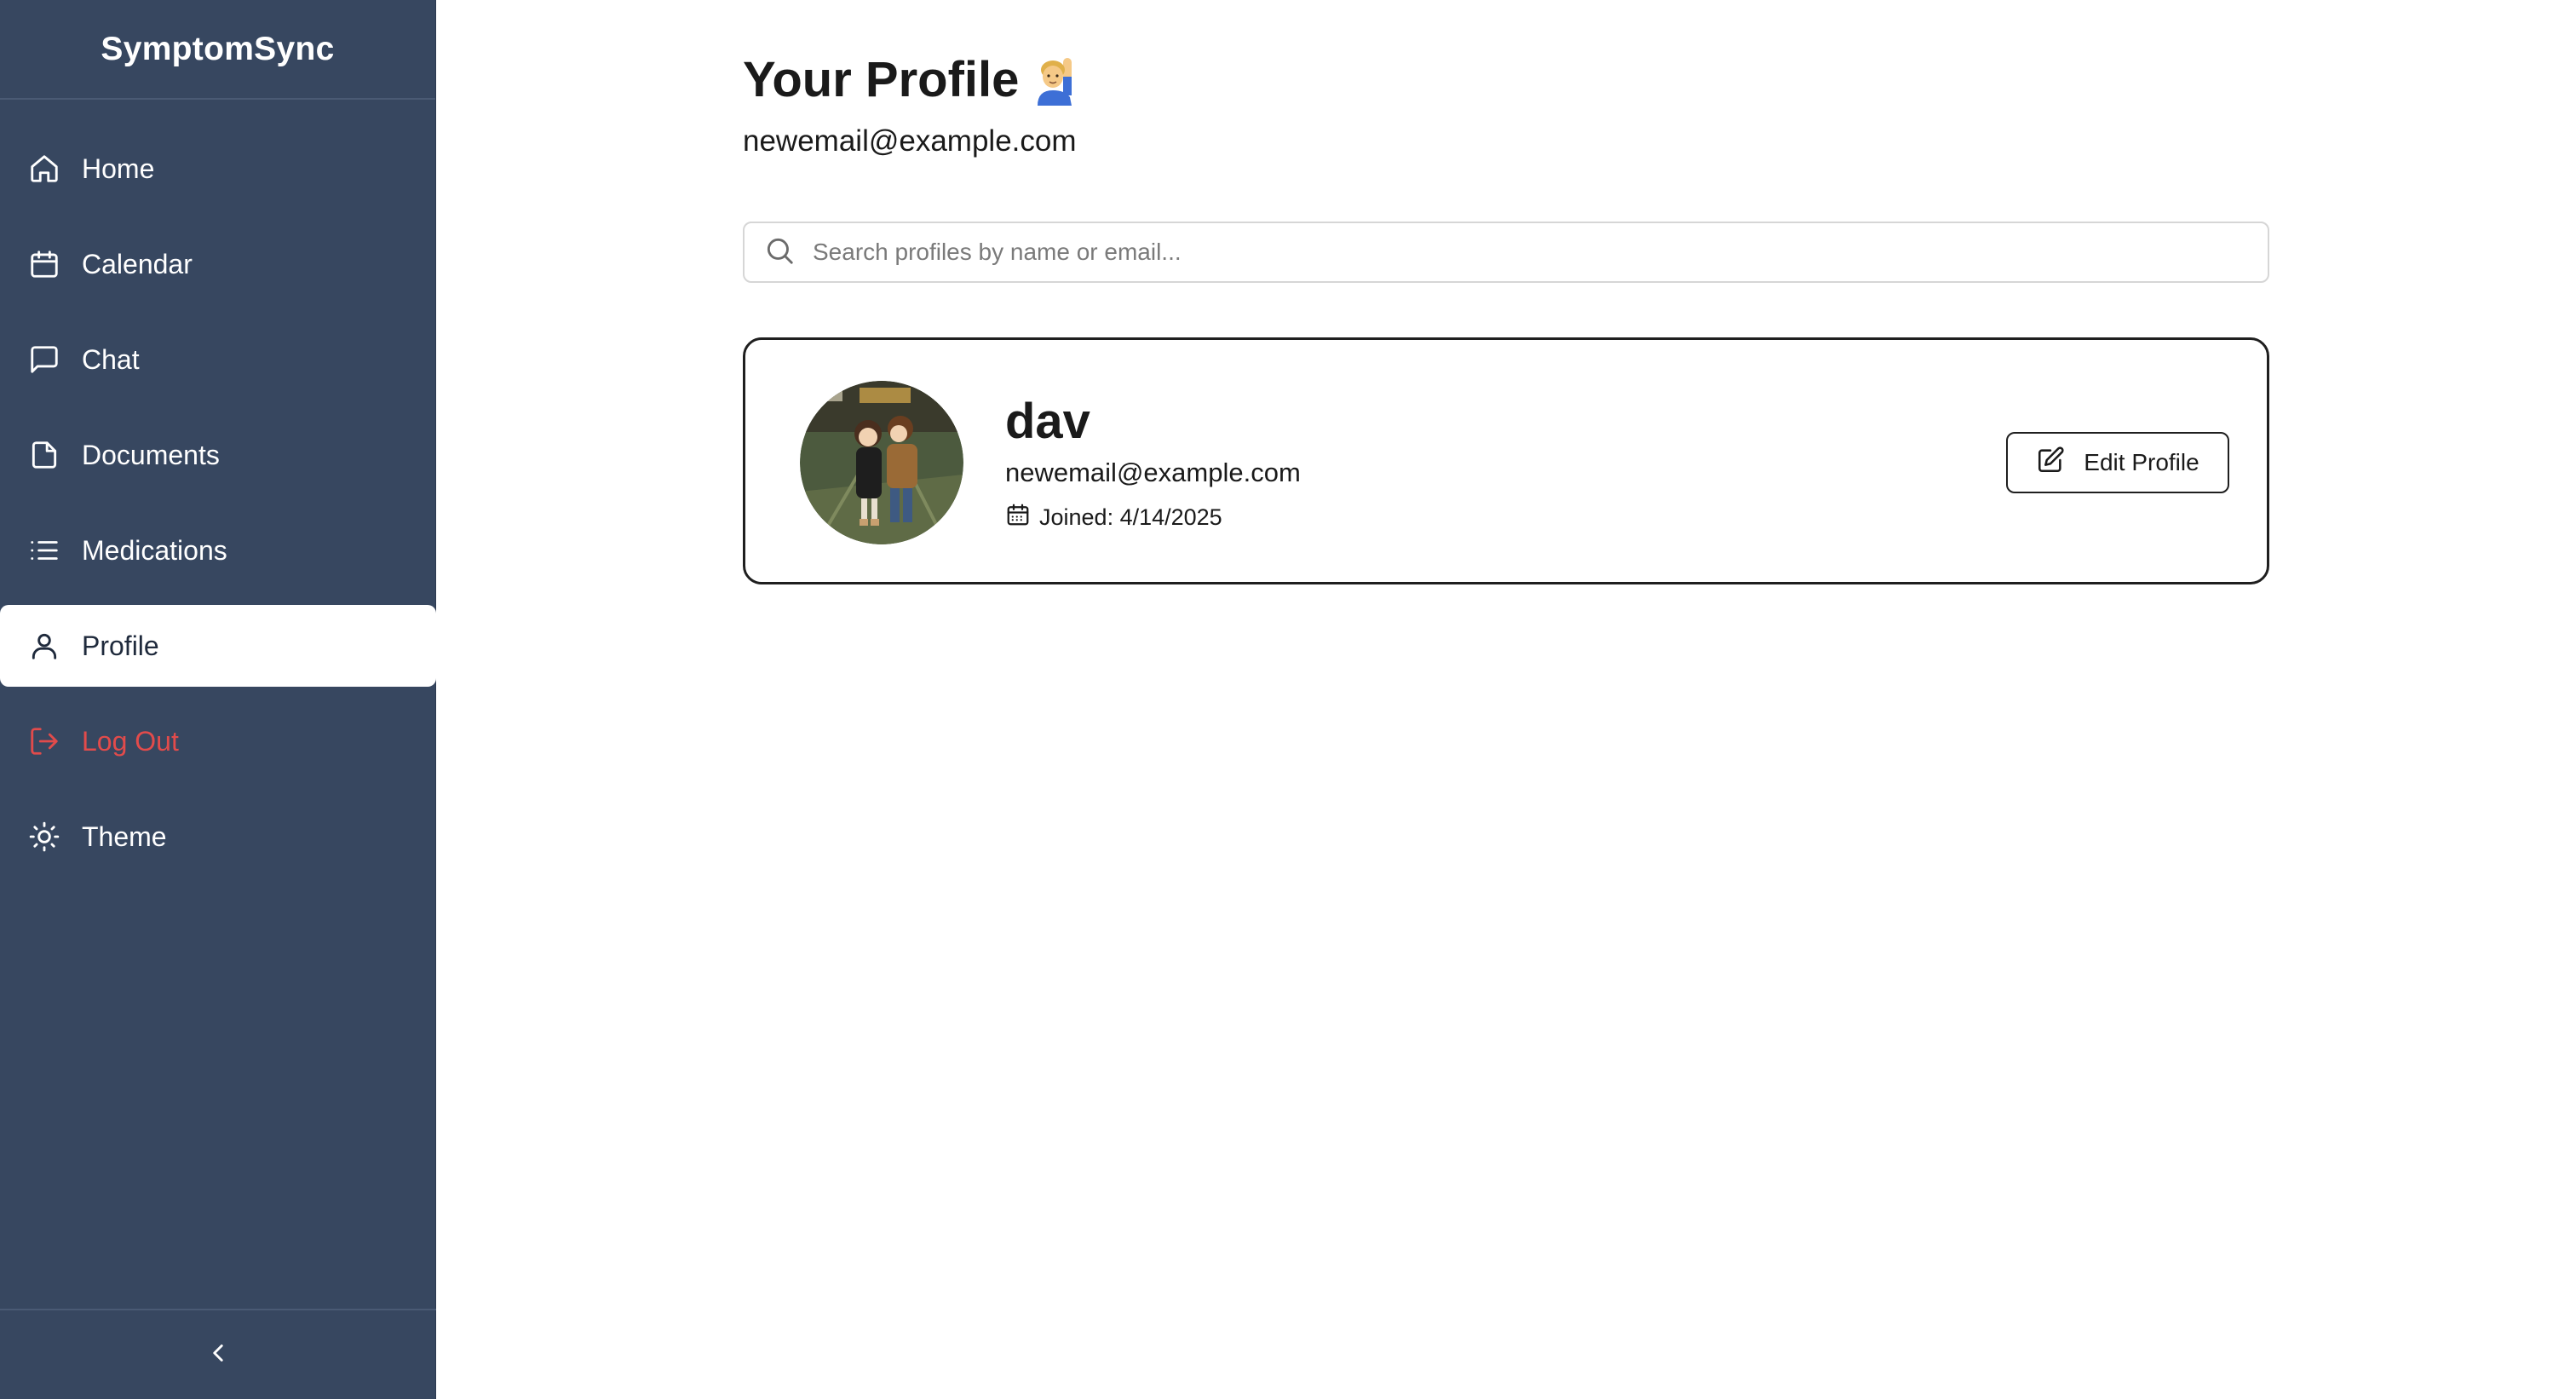  What do you see at coordinates (44, 646) in the screenshot?
I see `user-icon` at bounding box center [44, 646].